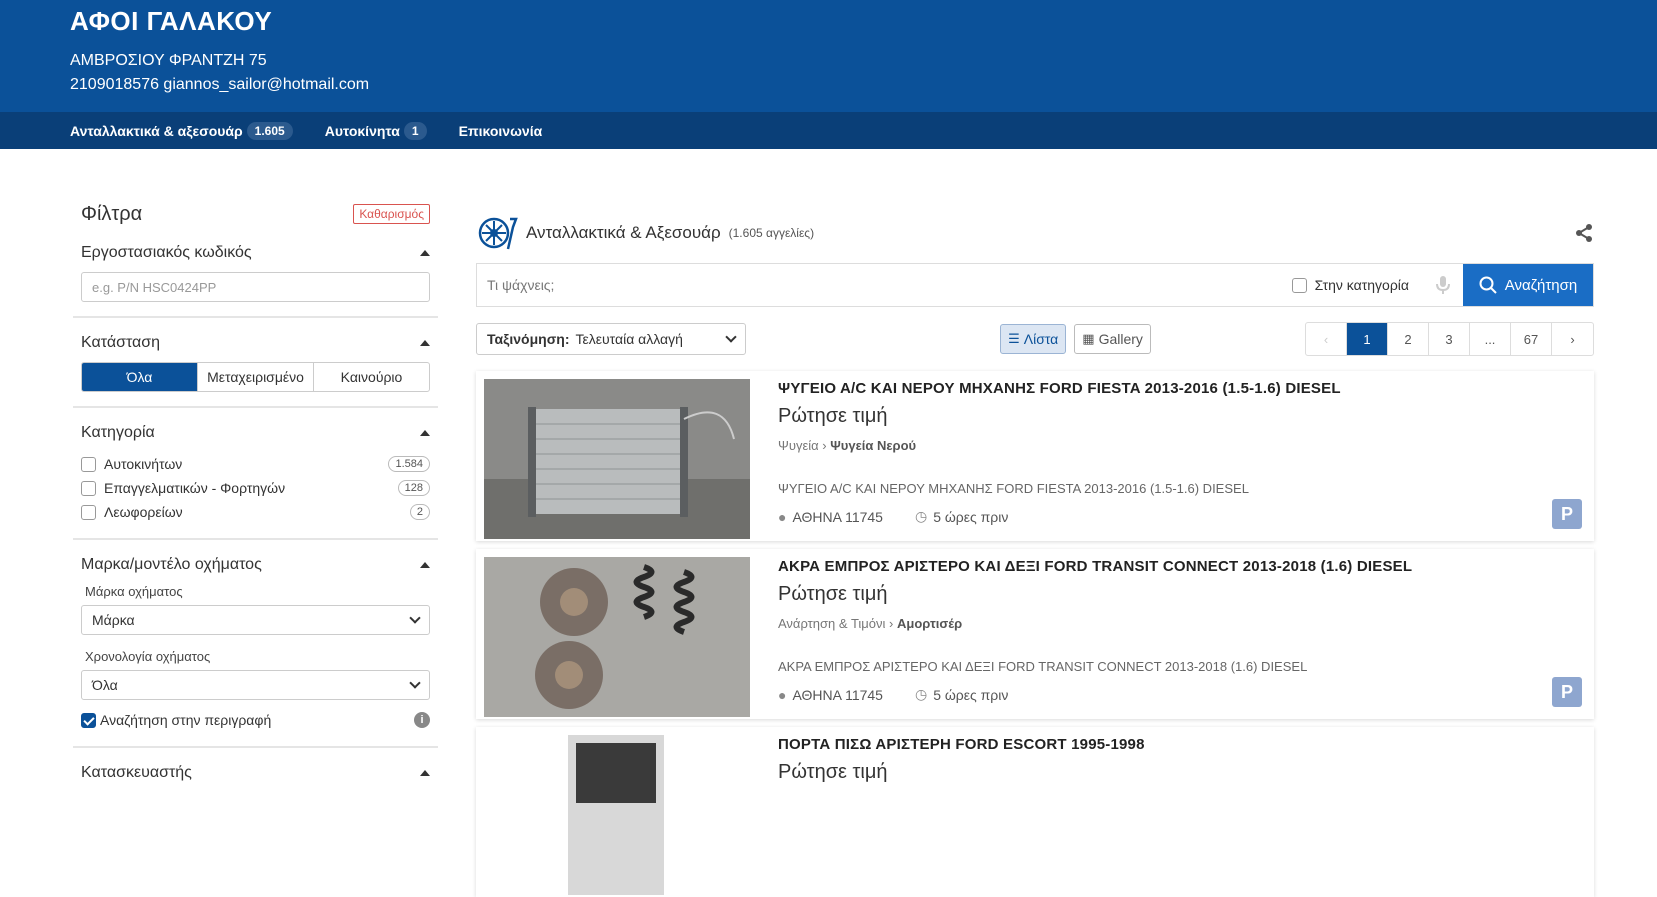  I want to click on category-option: Επαγγελματικών - Φορτηγών 128, so click(255, 488).